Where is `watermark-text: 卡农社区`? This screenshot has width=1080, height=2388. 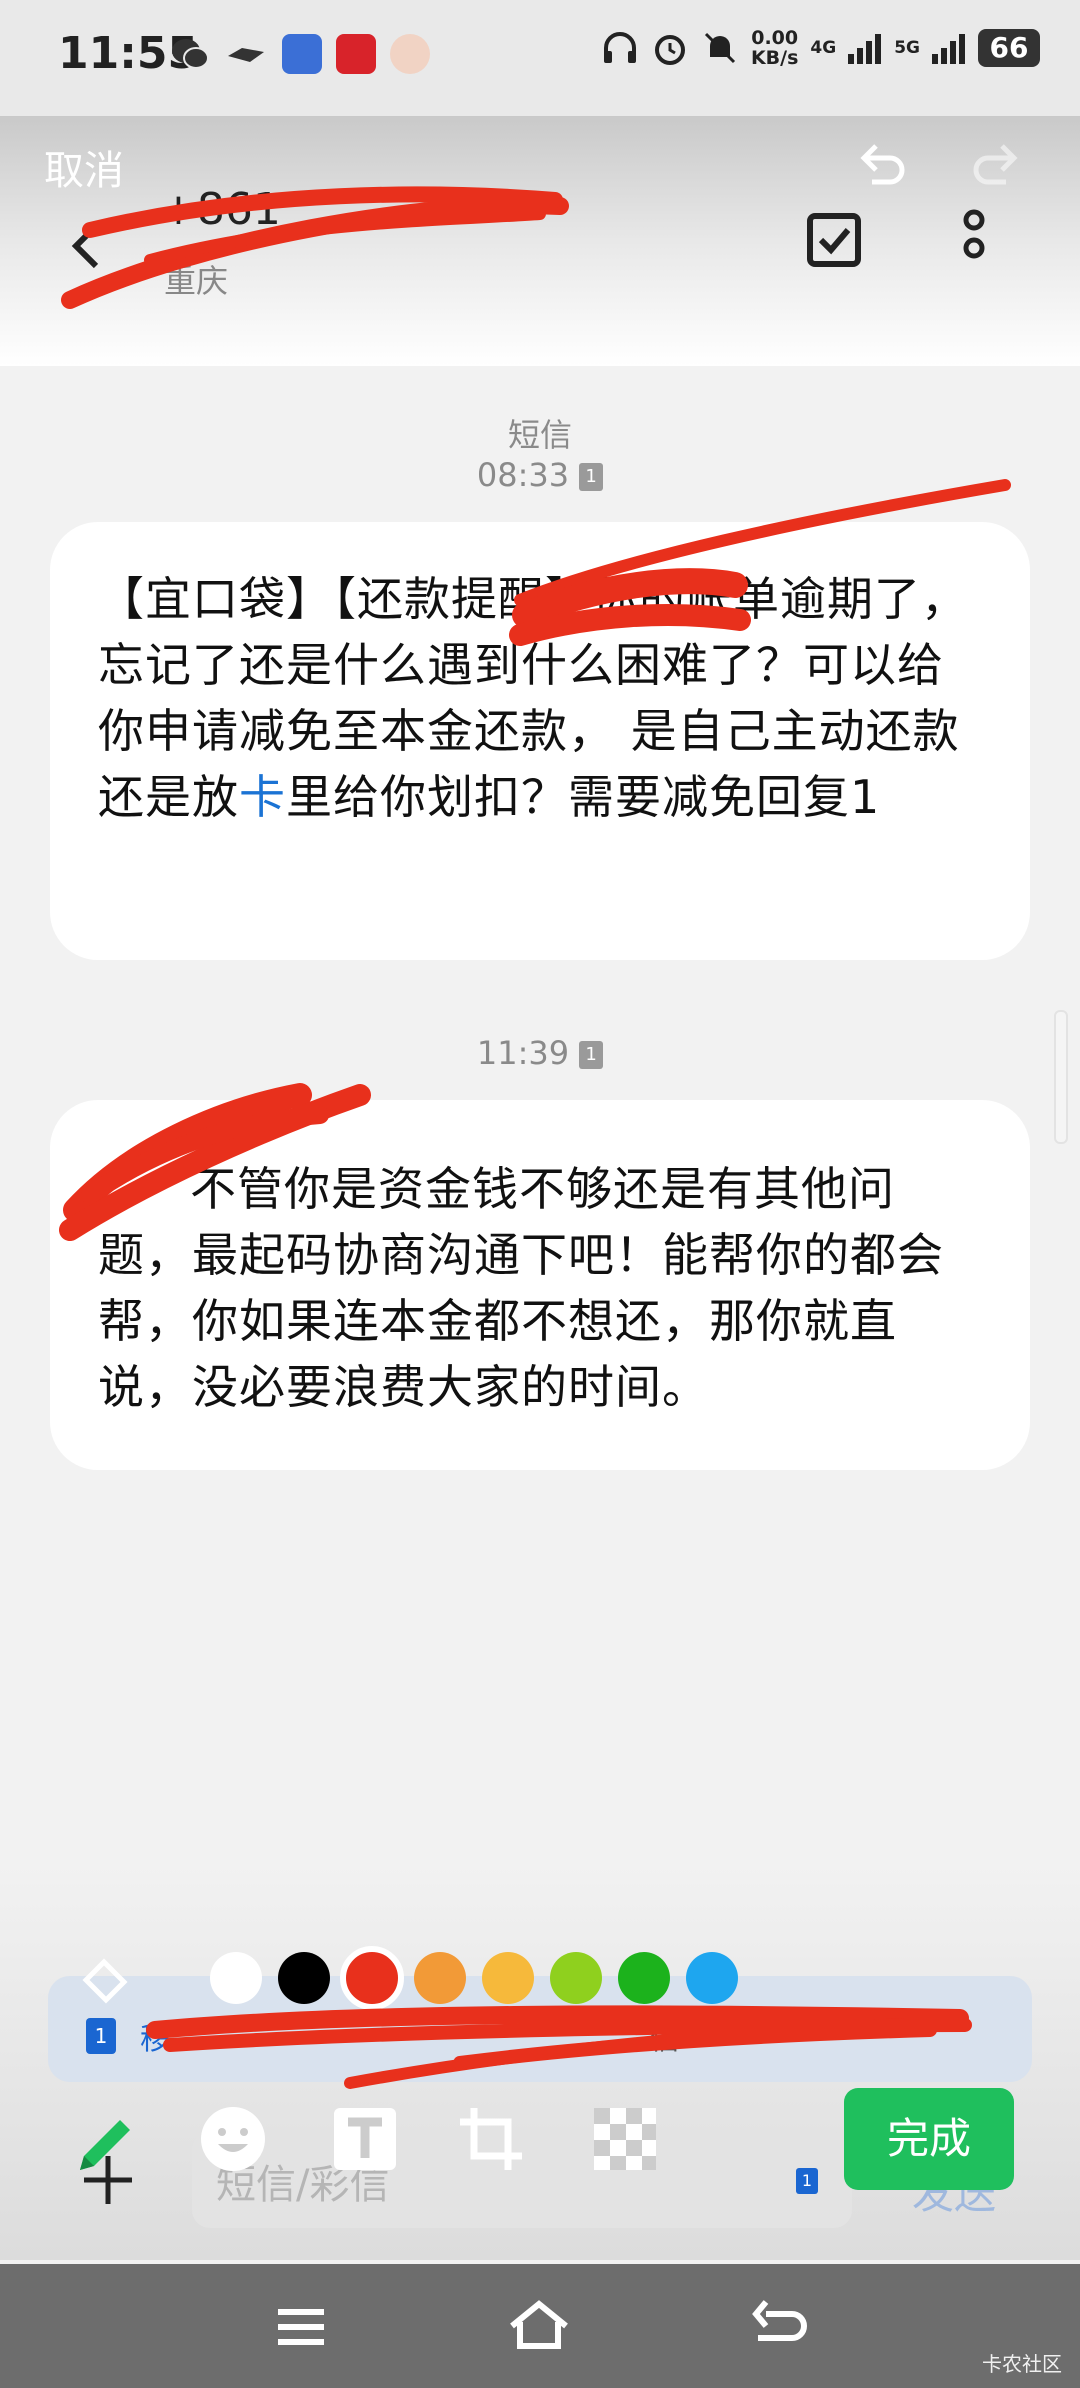
watermark-text: 卡农社区 is located at coordinates (1022, 2364).